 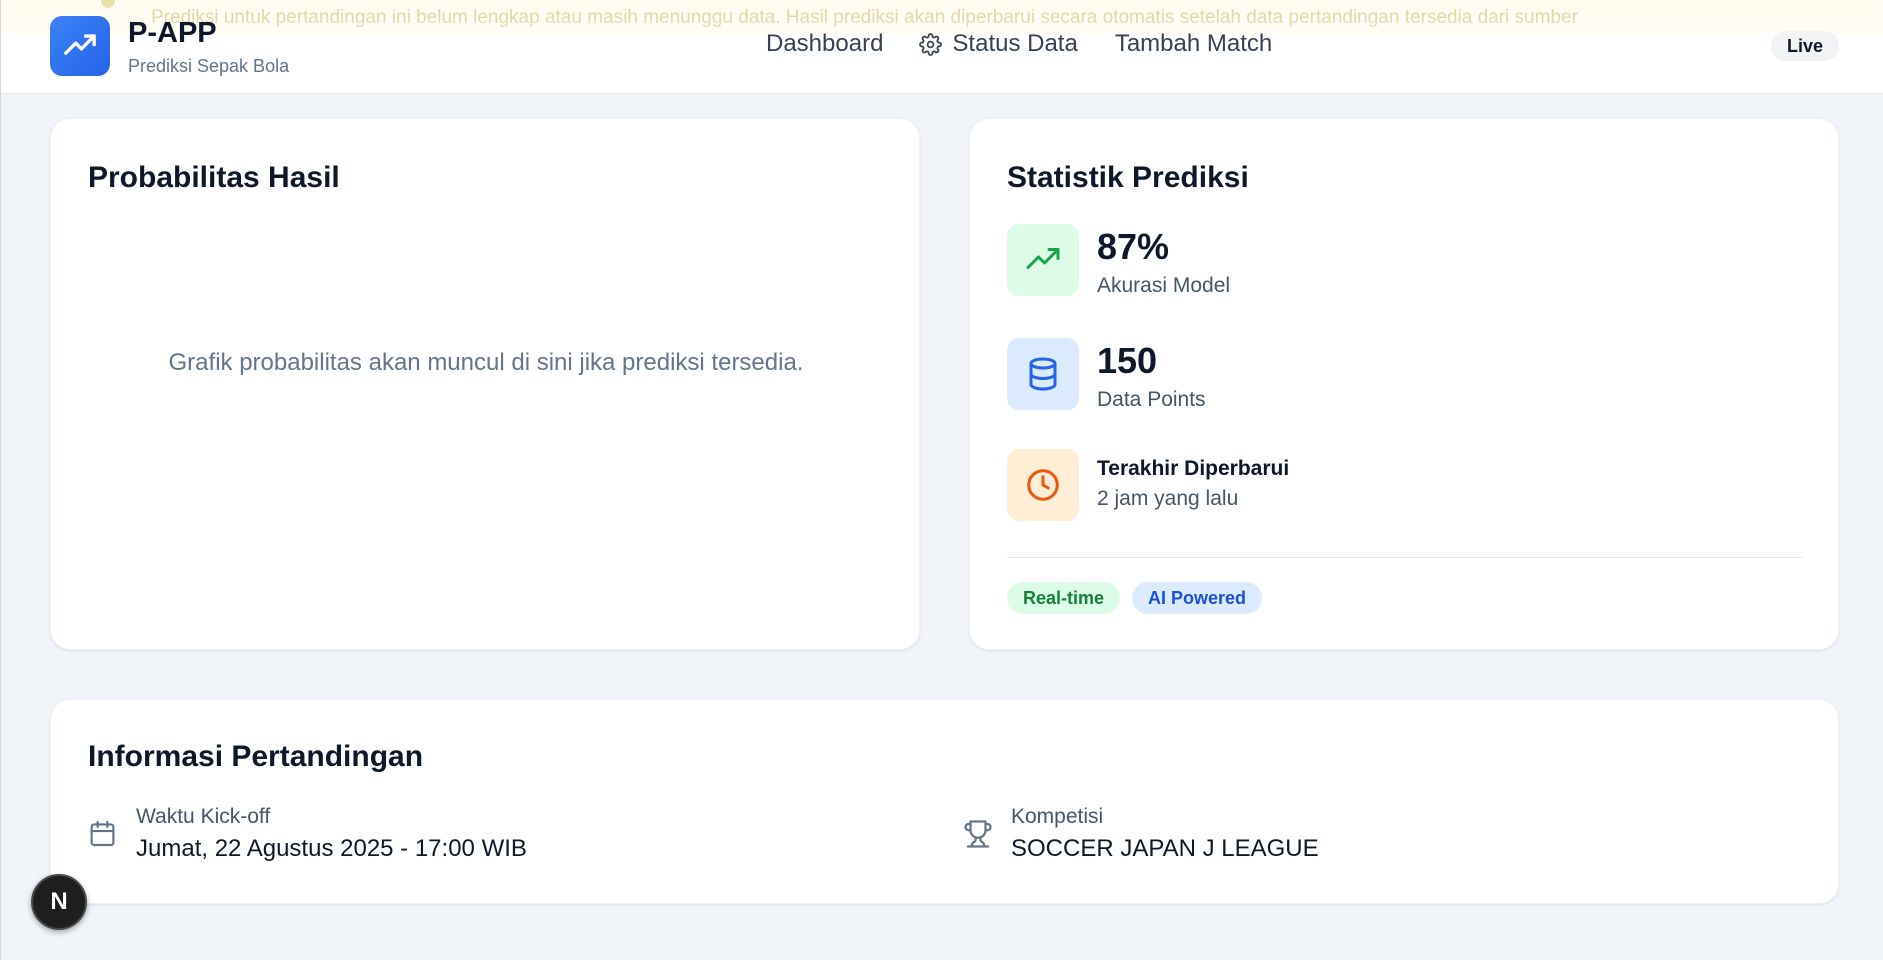 I want to click on competition-value: SOCCER JAPAN J LEAGUE, so click(x=1165, y=848).